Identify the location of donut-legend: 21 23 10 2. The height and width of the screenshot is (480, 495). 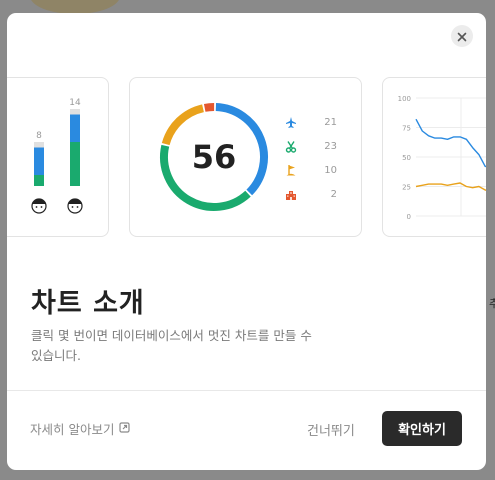
(311, 158).